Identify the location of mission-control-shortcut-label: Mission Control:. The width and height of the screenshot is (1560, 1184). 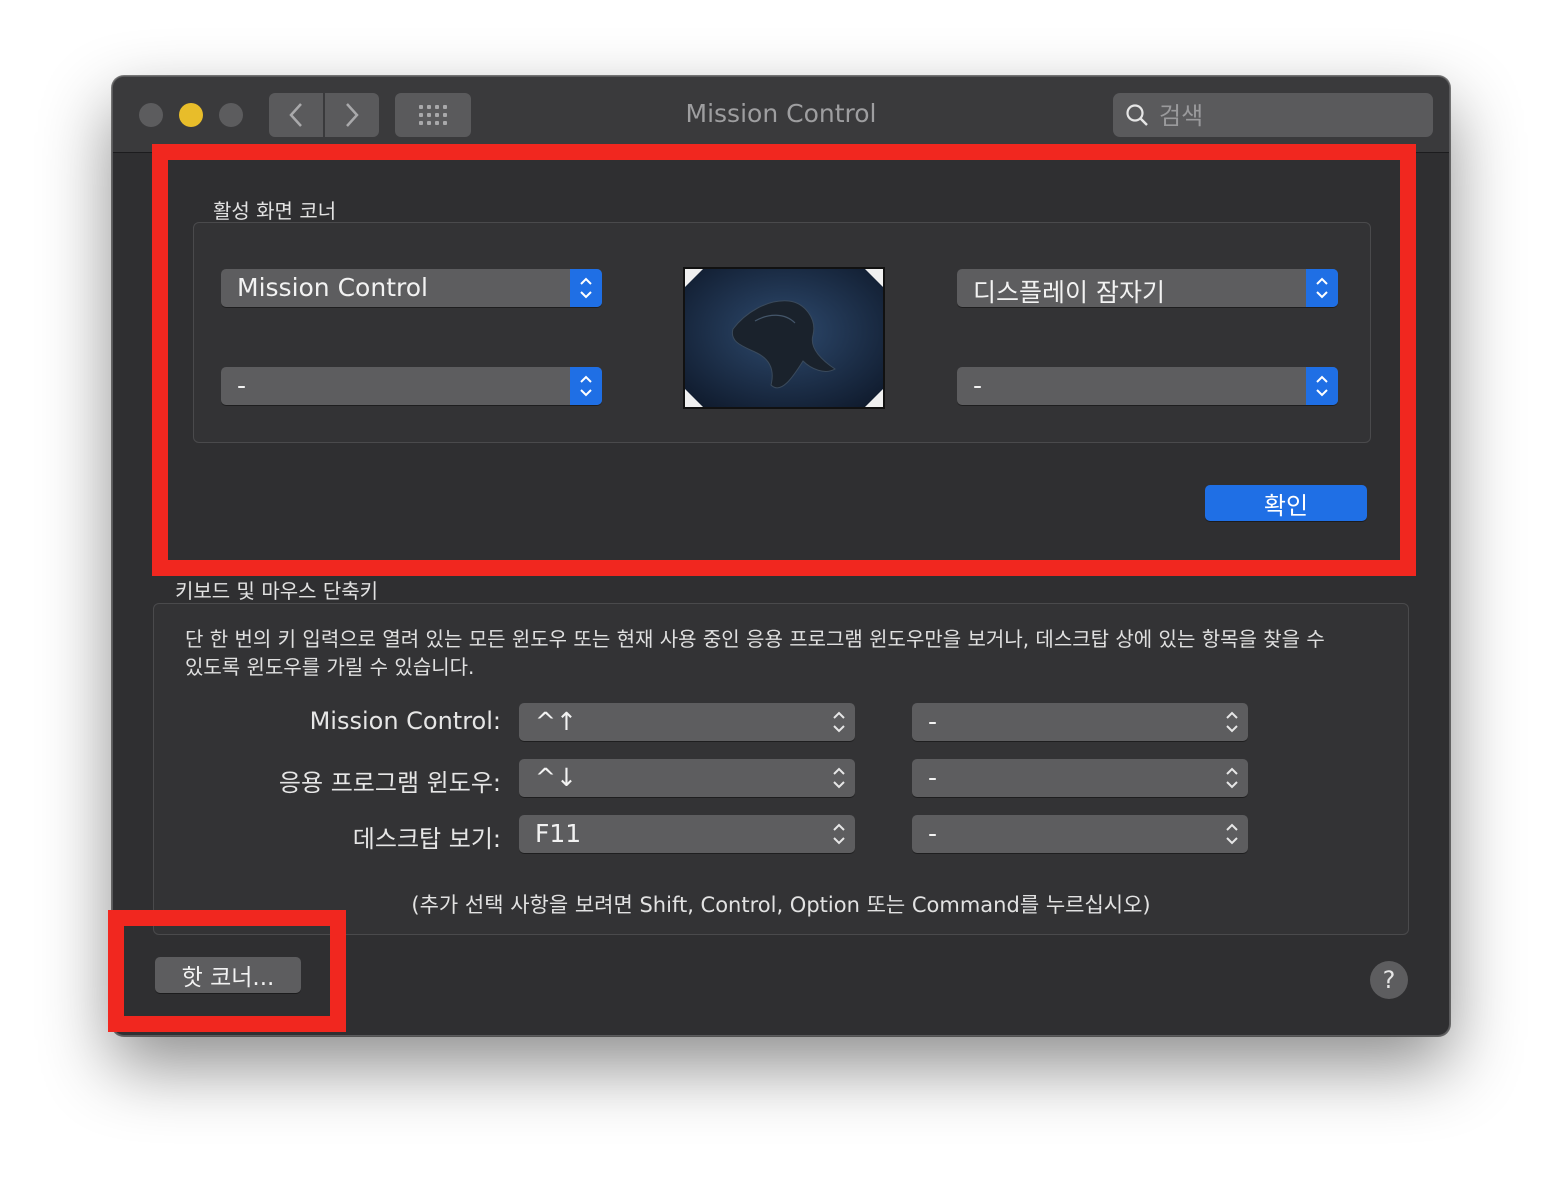
(405, 721).